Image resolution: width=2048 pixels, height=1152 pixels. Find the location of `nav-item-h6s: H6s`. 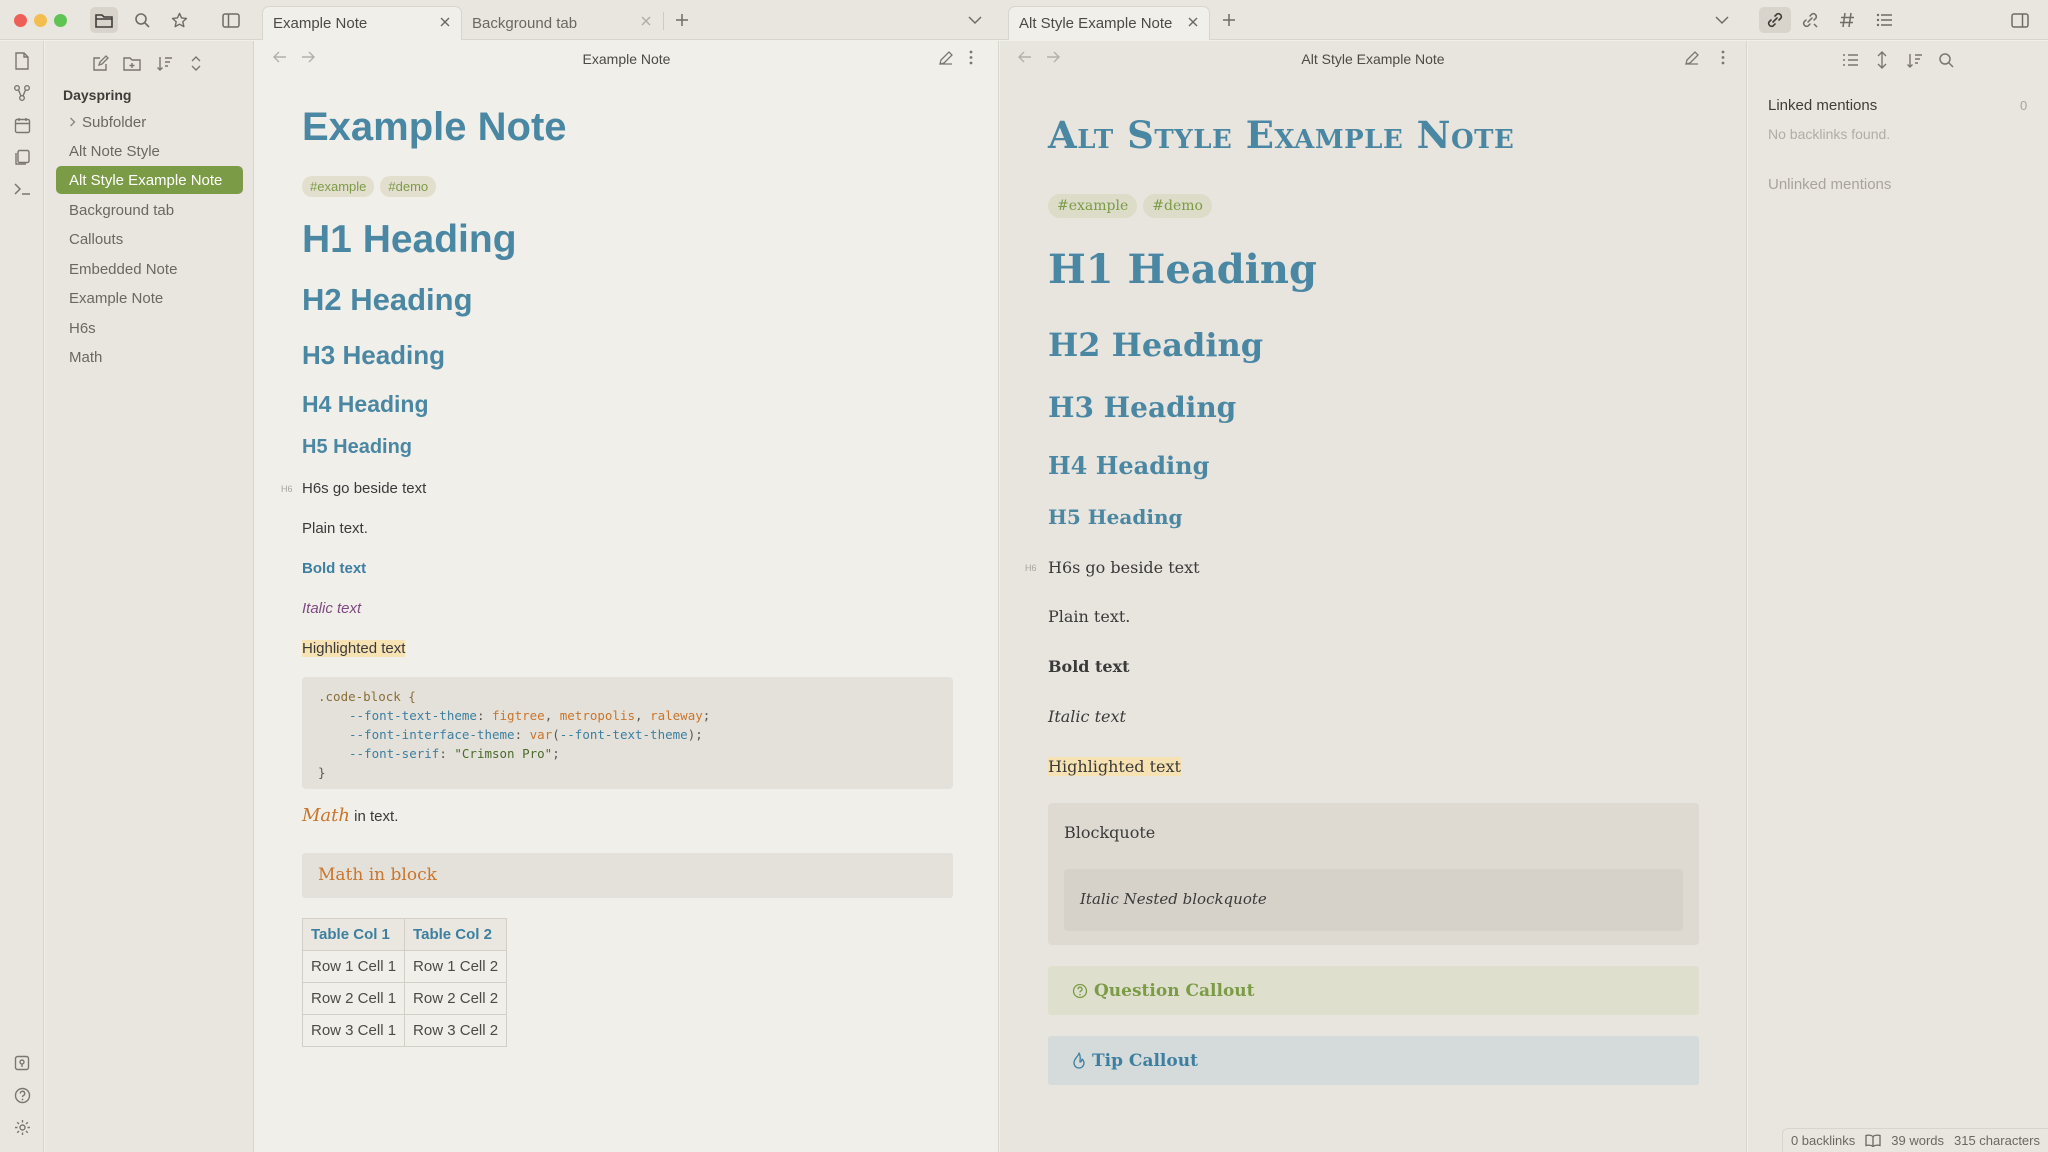

nav-item-h6s: H6s is located at coordinates (149, 328).